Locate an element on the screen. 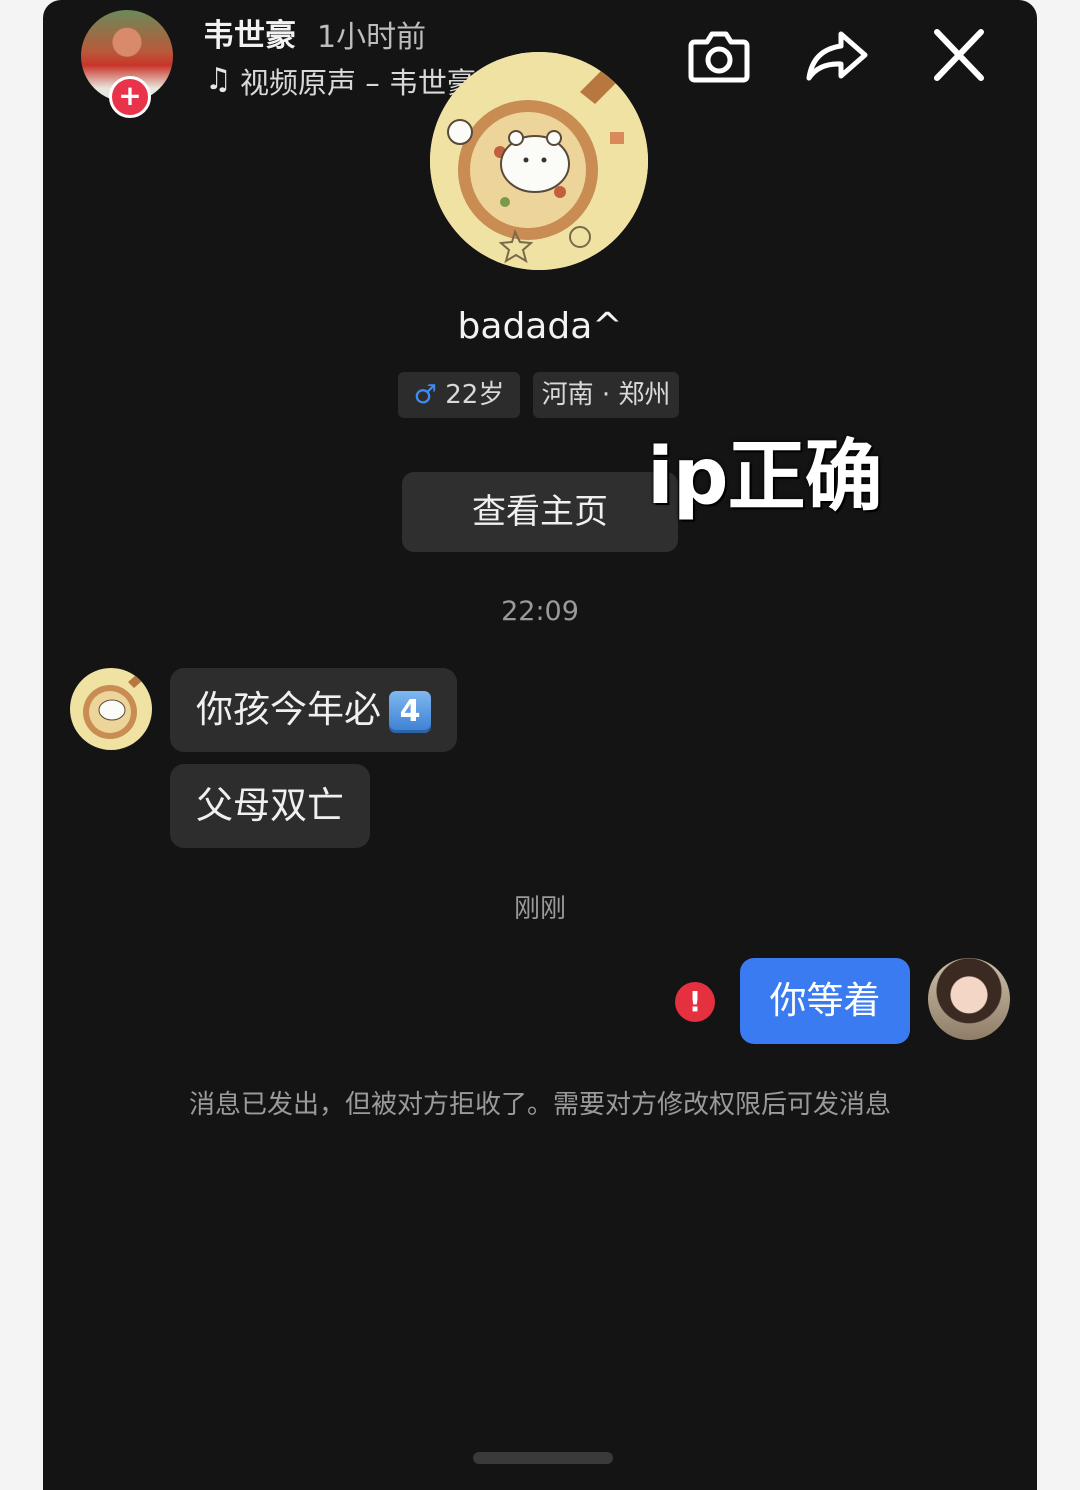 Image resolution: width=1080 pixels, height=1490 pixels. received-message-bubble: 你孩今年必 4 is located at coordinates (313, 710).